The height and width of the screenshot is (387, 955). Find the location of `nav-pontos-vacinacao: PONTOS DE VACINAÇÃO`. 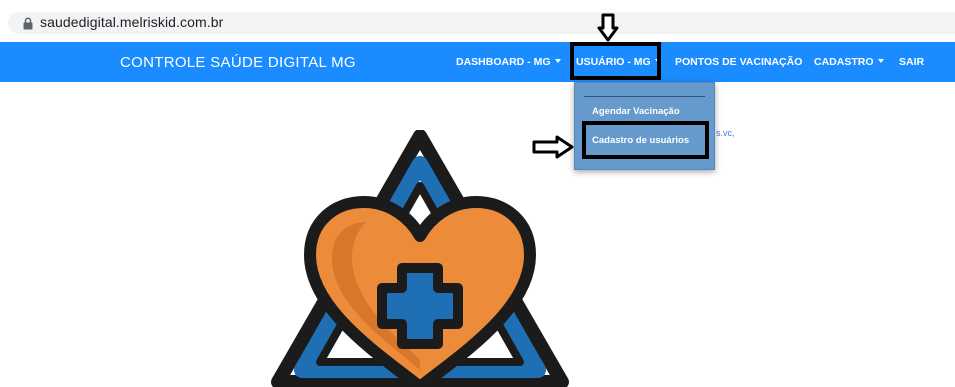

nav-pontos-vacinacao: PONTOS DE VACINAÇÃO is located at coordinates (738, 62).